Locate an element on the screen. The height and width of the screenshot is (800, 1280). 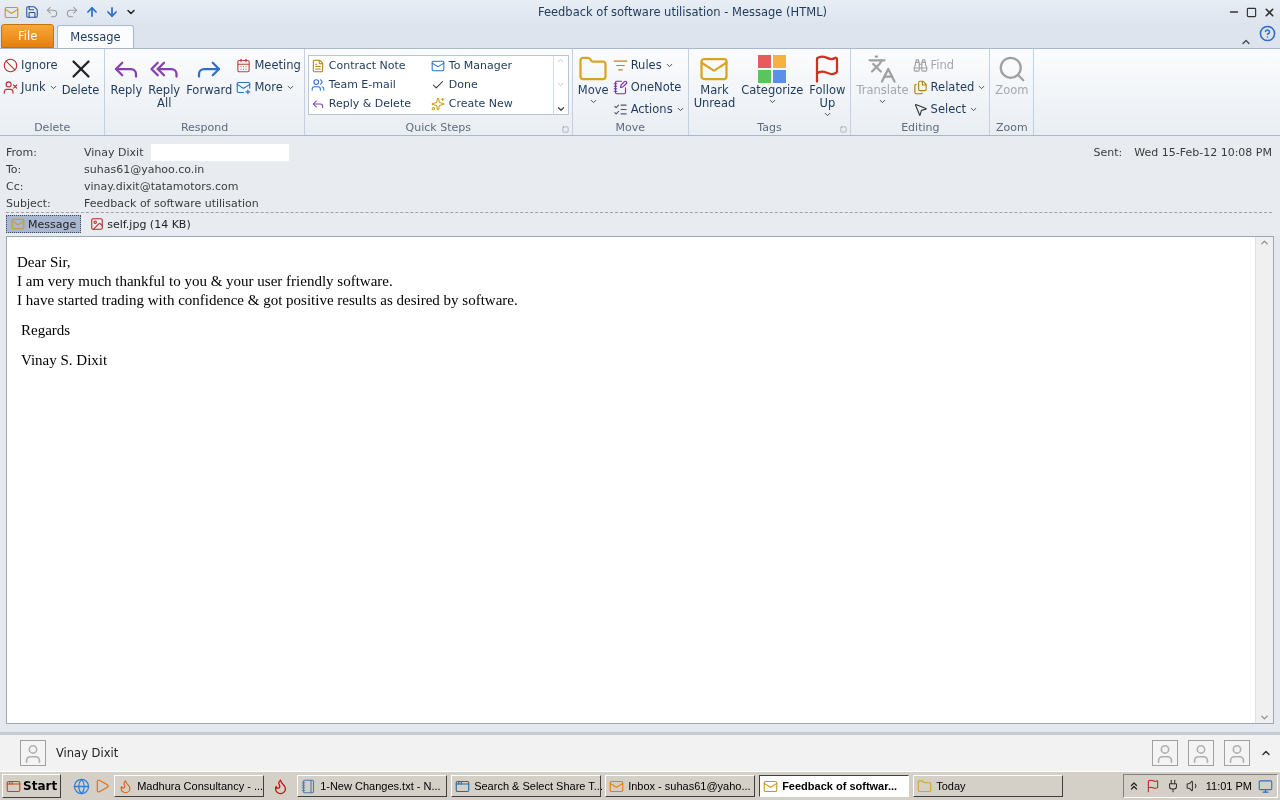
sent-label: Sent: is located at coordinates (1108, 152).